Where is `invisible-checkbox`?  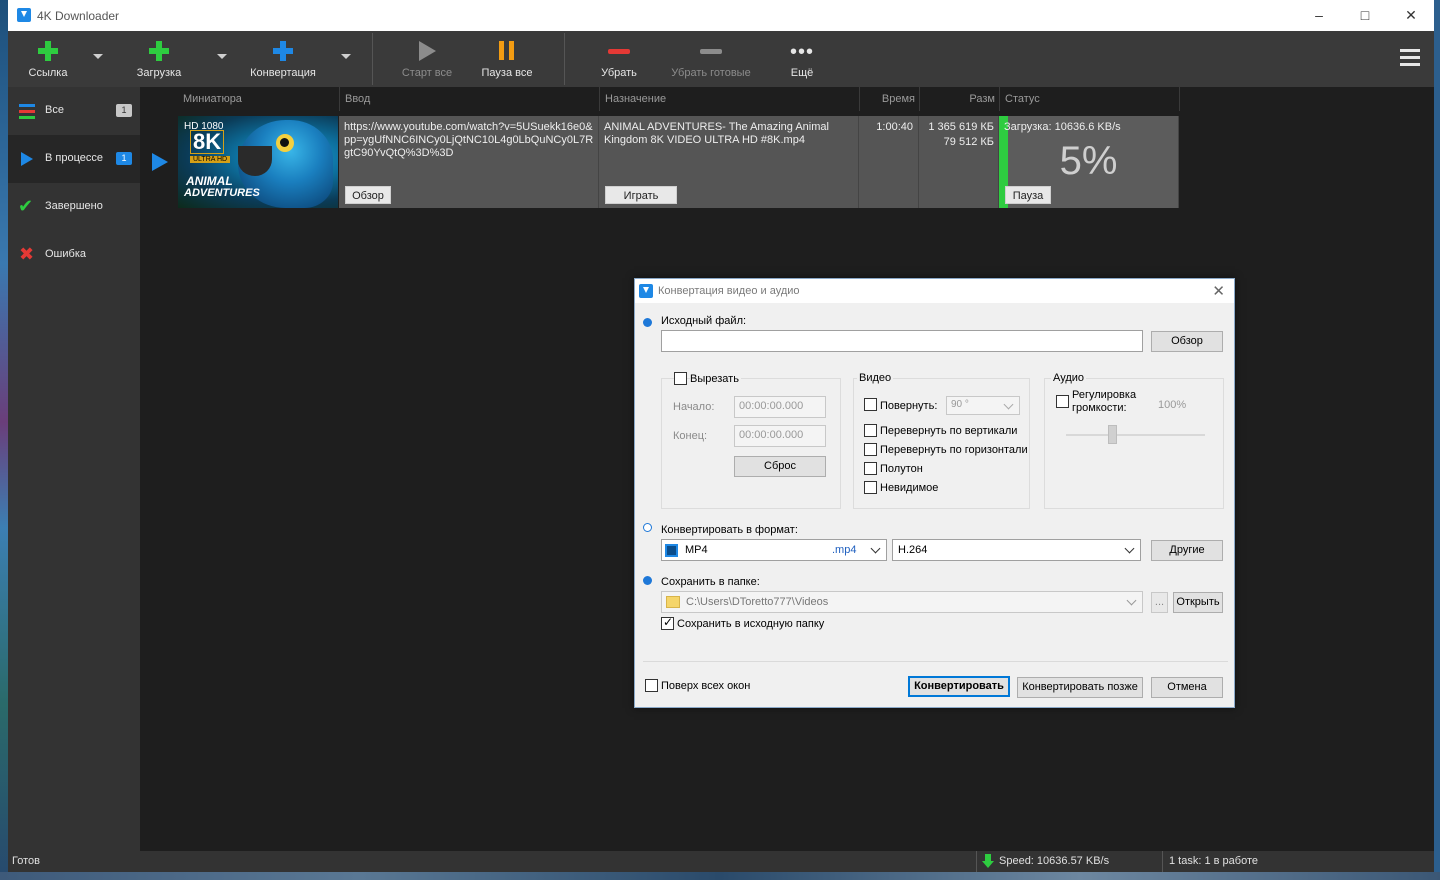
invisible-checkbox is located at coordinates (870, 487).